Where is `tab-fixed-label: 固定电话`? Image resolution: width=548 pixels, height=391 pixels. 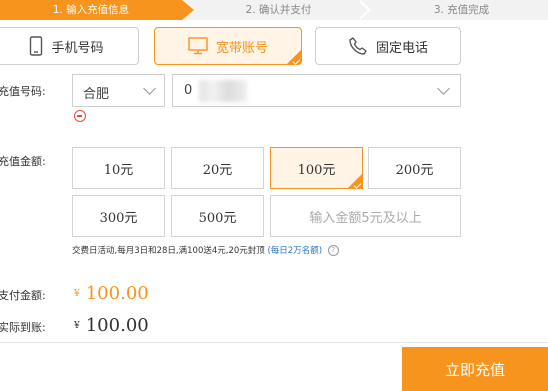
tab-fixed-label: 固定电话 is located at coordinates (401, 48).